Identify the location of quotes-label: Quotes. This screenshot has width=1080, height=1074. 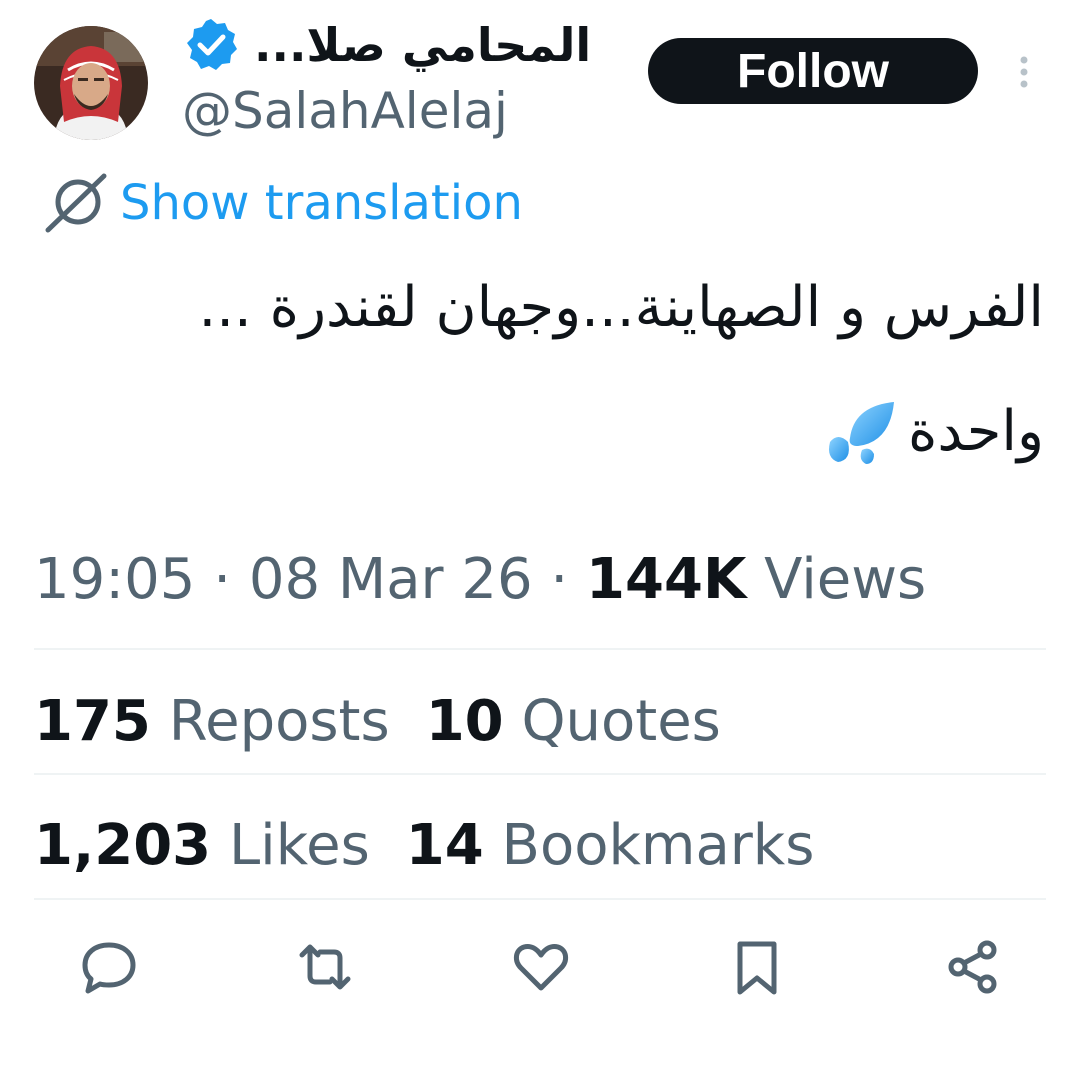
(621, 721).